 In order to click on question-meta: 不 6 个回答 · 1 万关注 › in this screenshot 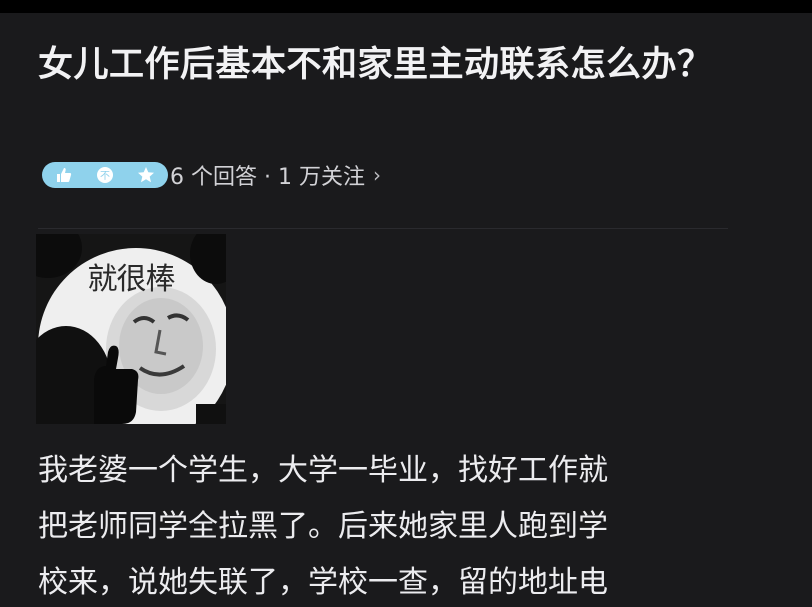, I will do `click(211, 175)`.